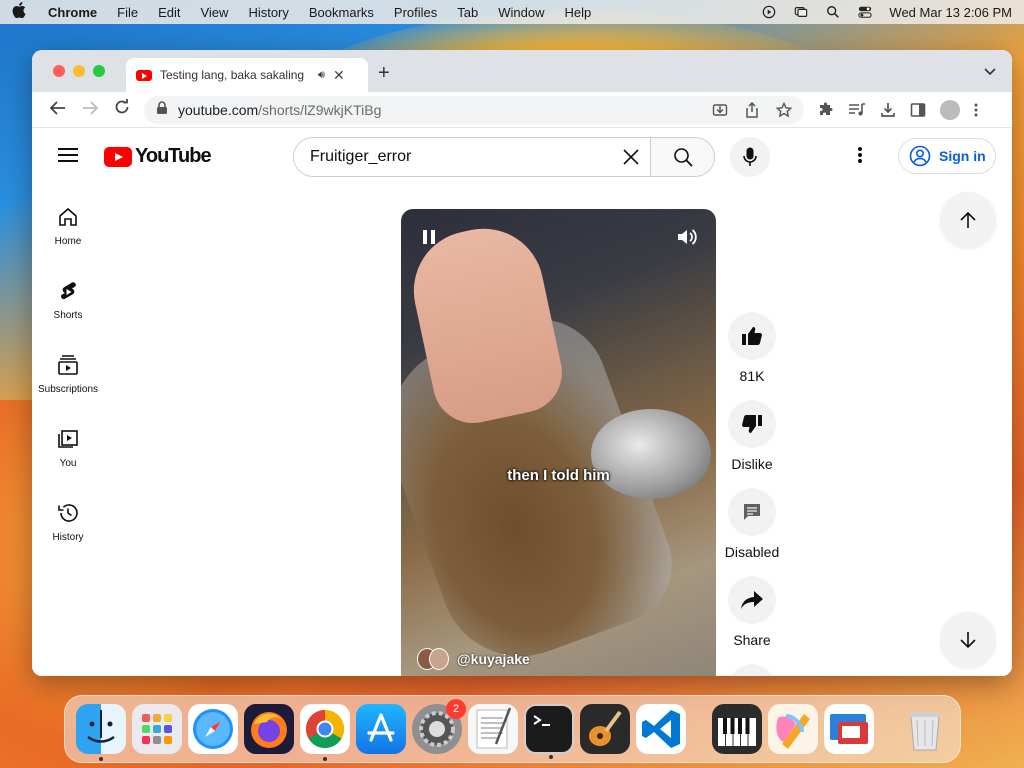 This screenshot has height=768, width=1024. I want to click on youtube-logo: YouTube, so click(158, 156).